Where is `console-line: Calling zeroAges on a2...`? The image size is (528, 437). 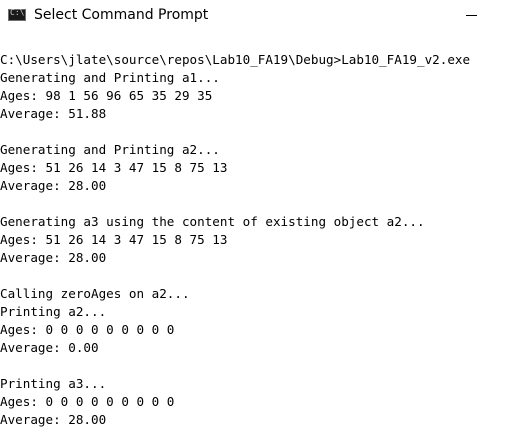 console-line: Calling zeroAges on a2... is located at coordinates (95, 293).